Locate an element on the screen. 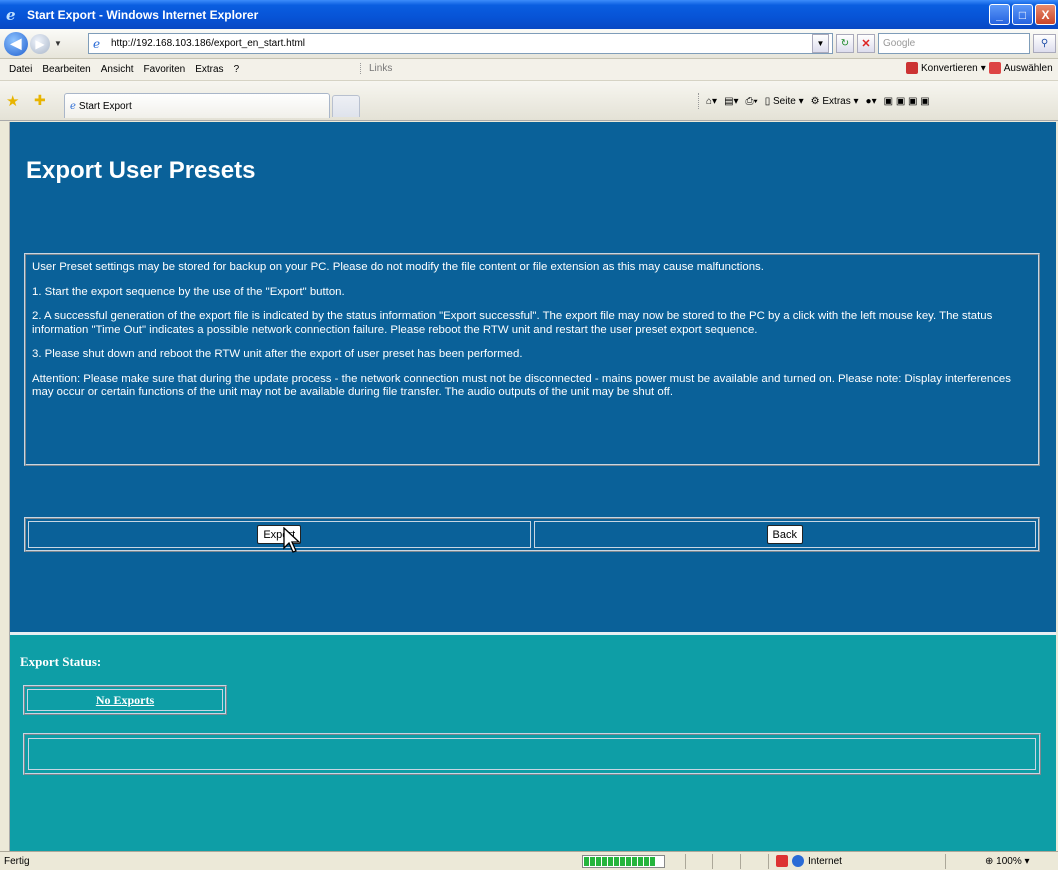  page-menu: ▯ Seite ▾ is located at coordinates (784, 101).